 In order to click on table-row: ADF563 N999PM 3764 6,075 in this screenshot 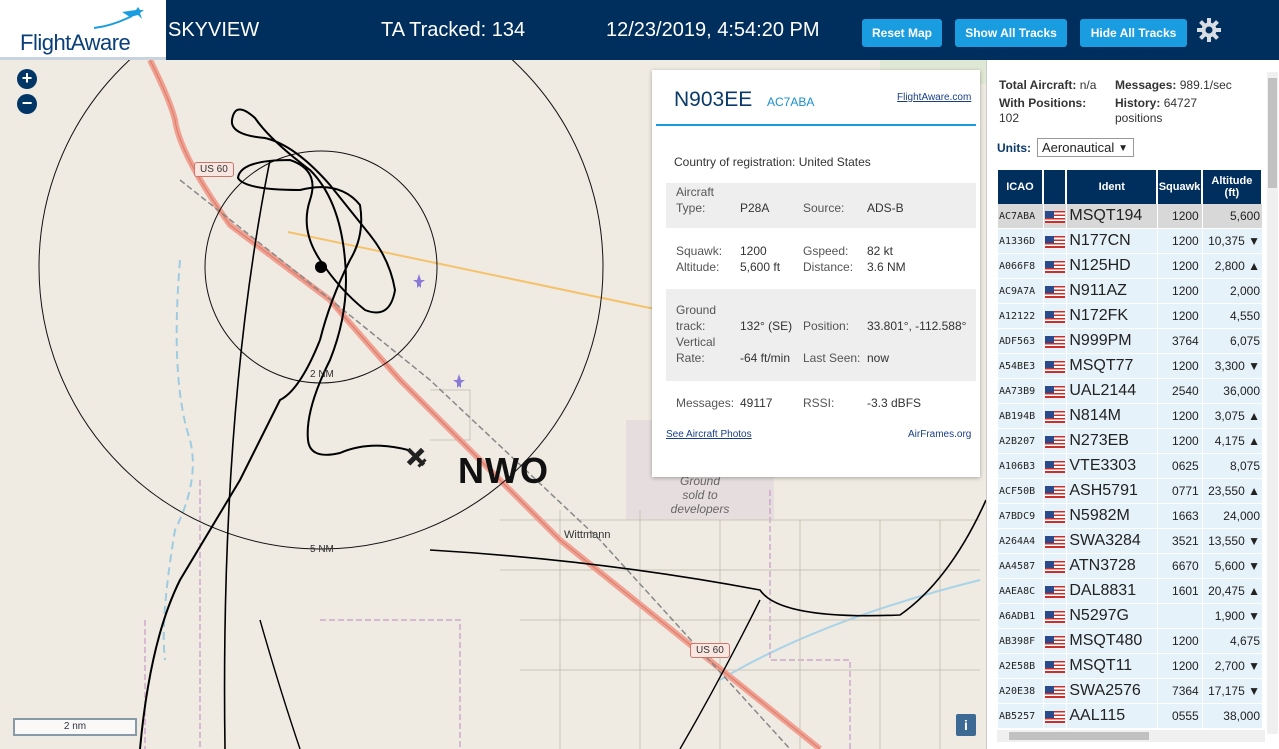, I will do `click(1130, 341)`.